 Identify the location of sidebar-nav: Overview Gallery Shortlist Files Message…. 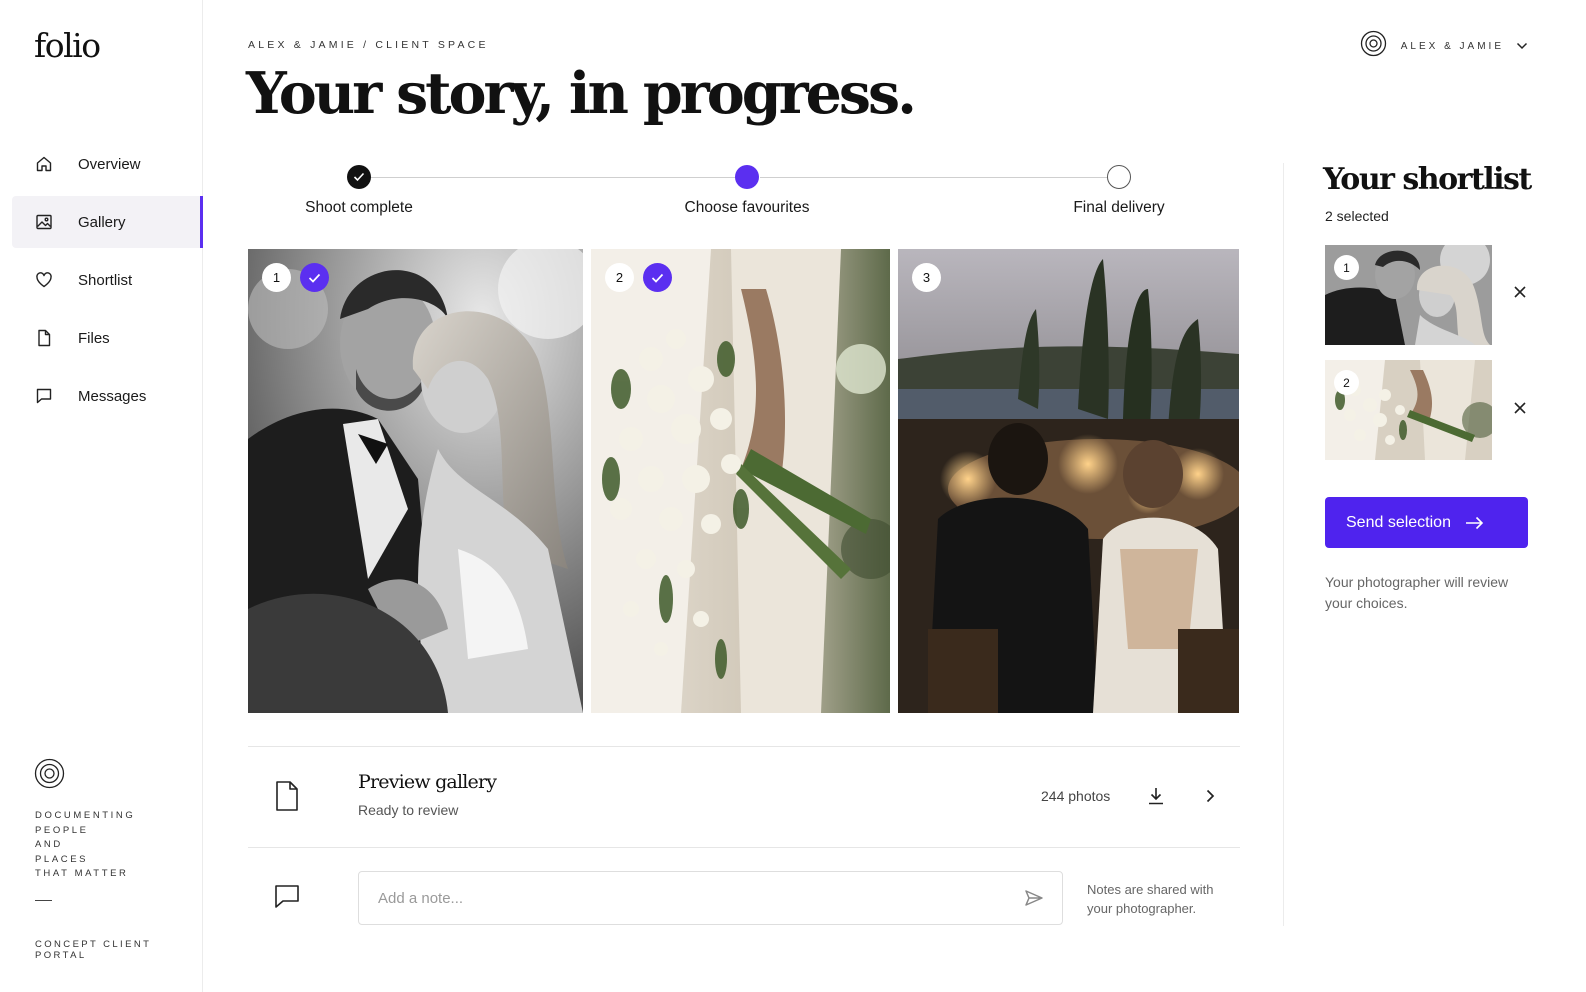
(107, 283).